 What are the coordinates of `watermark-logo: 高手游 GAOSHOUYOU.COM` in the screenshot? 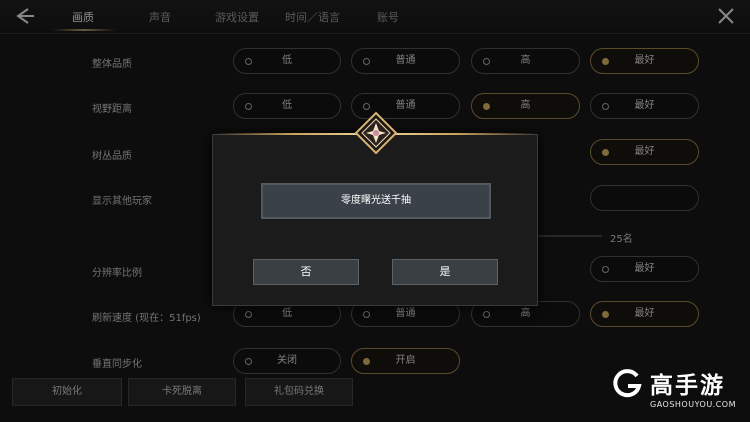 It's located at (676, 390).